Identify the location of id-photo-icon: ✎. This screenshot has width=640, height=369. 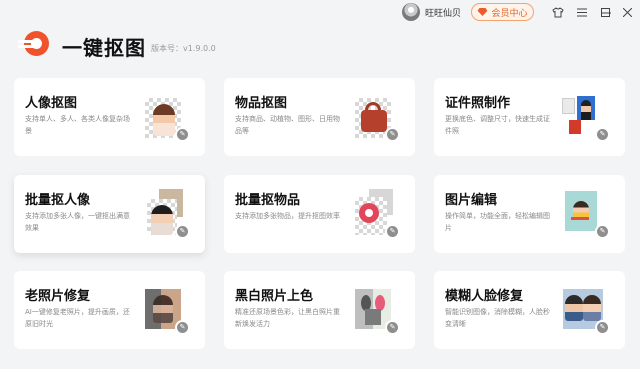
(586, 119).